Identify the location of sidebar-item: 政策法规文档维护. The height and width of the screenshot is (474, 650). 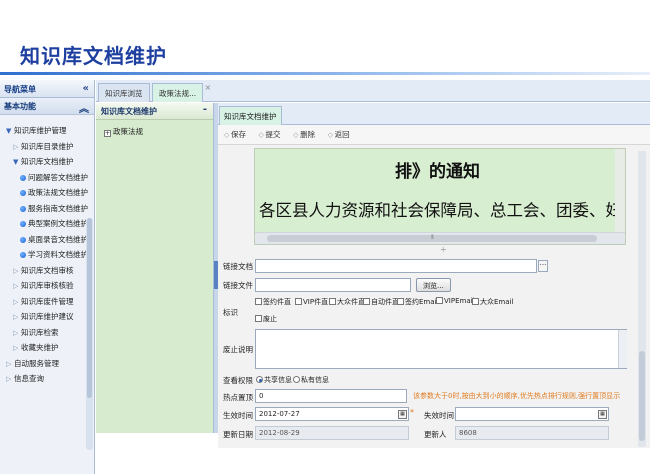
(47, 193).